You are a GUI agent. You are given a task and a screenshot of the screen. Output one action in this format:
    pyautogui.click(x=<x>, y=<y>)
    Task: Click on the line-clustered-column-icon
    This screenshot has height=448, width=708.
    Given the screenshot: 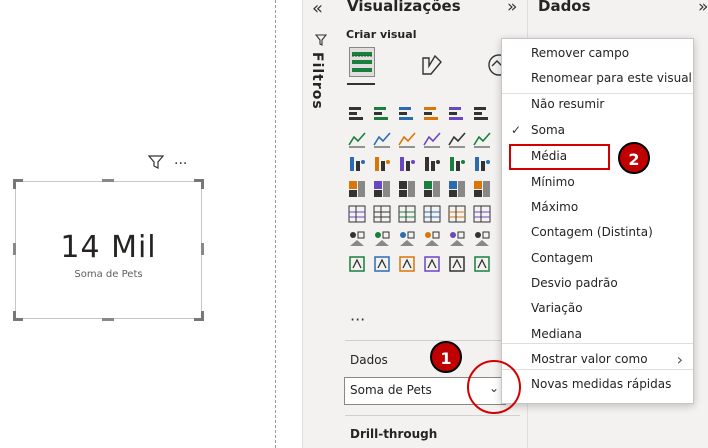 What is the action you would take?
    pyautogui.click(x=457, y=139)
    